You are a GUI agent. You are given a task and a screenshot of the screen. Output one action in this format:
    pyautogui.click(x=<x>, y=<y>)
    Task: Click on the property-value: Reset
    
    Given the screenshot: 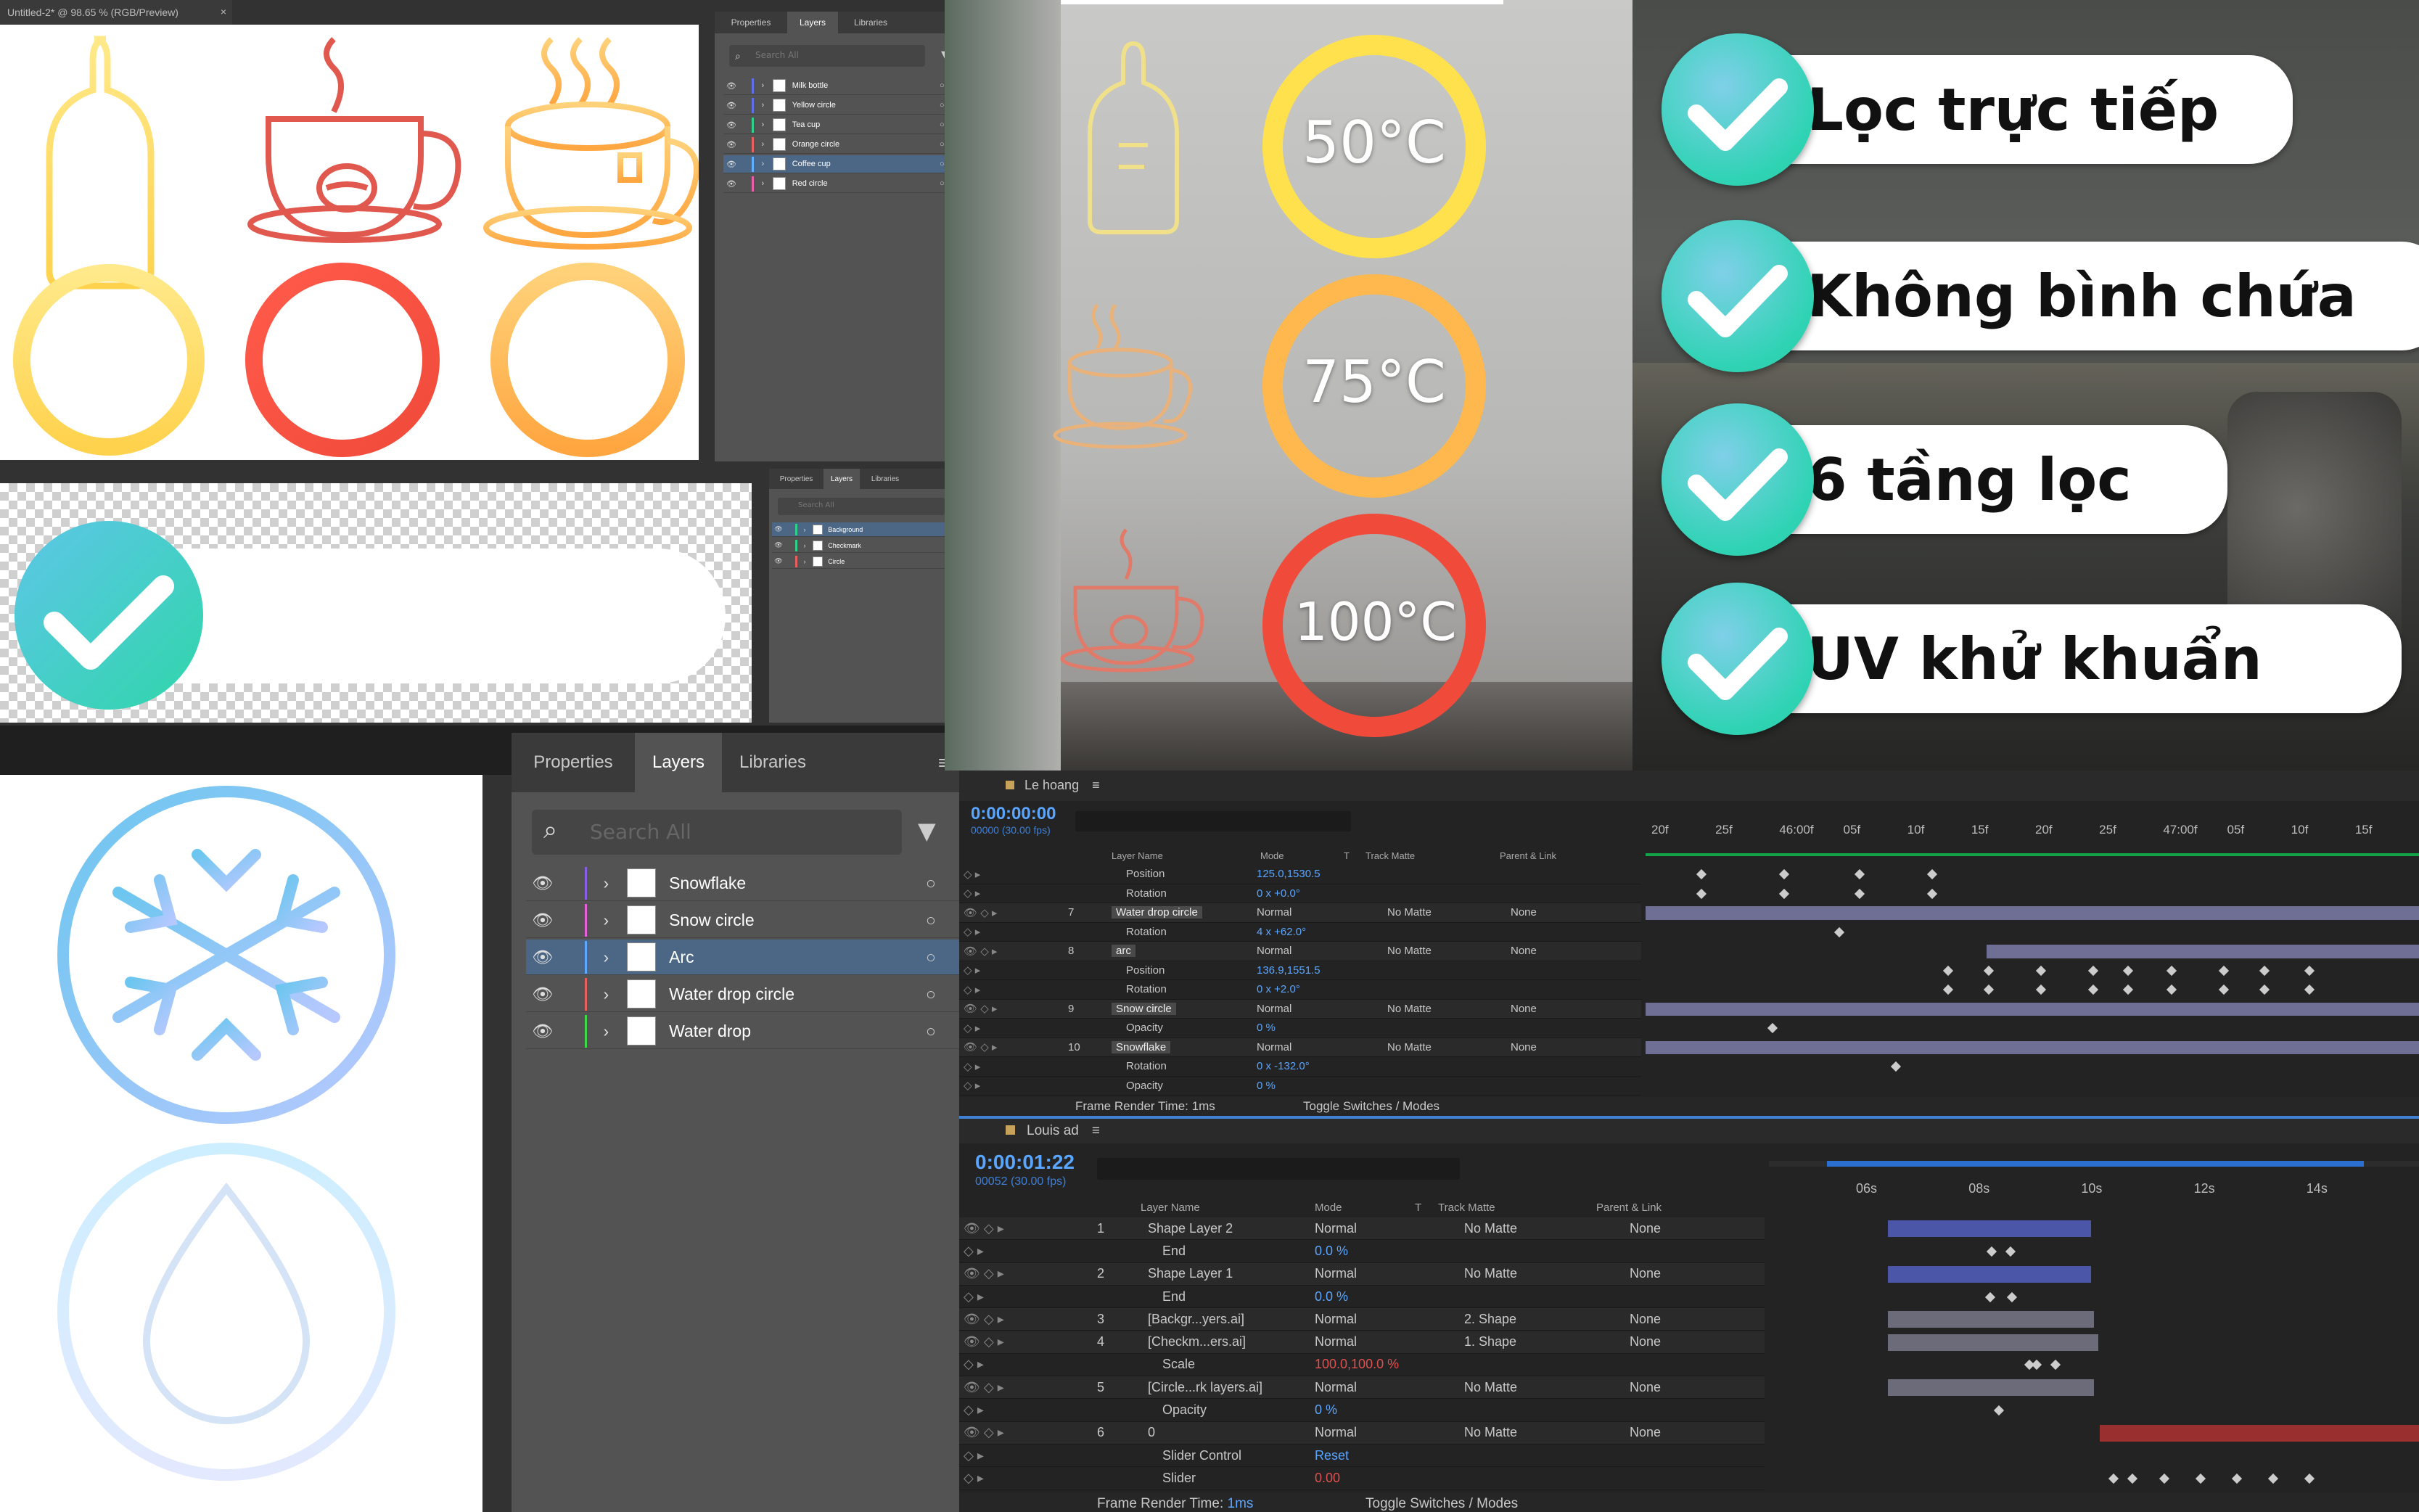 What is the action you would take?
    pyautogui.click(x=1332, y=1455)
    